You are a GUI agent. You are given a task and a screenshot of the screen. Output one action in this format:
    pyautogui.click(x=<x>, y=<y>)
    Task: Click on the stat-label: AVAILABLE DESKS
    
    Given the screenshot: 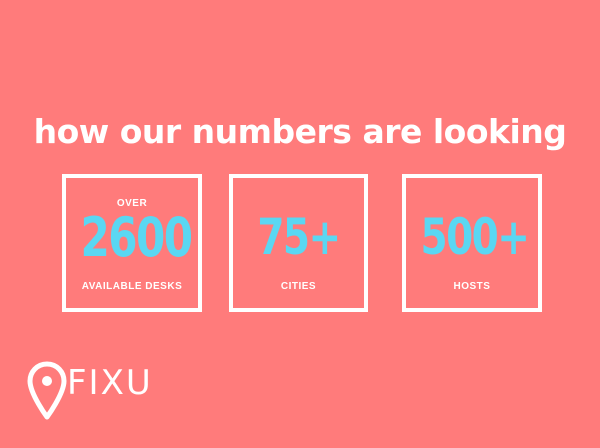 What is the action you would take?
    pyautogui.click(x=132, y=286)
    